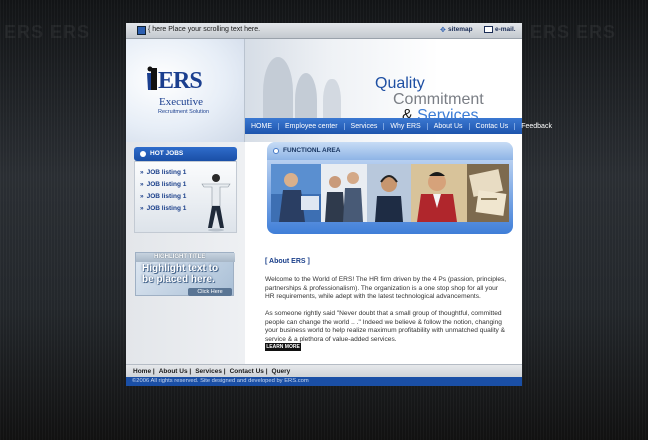 This screenshot has height=440, width=648. What do you see at coordinates (216, 203) in the screenshot?
I see `jumping-man-image` at bounding box center [216, 203].